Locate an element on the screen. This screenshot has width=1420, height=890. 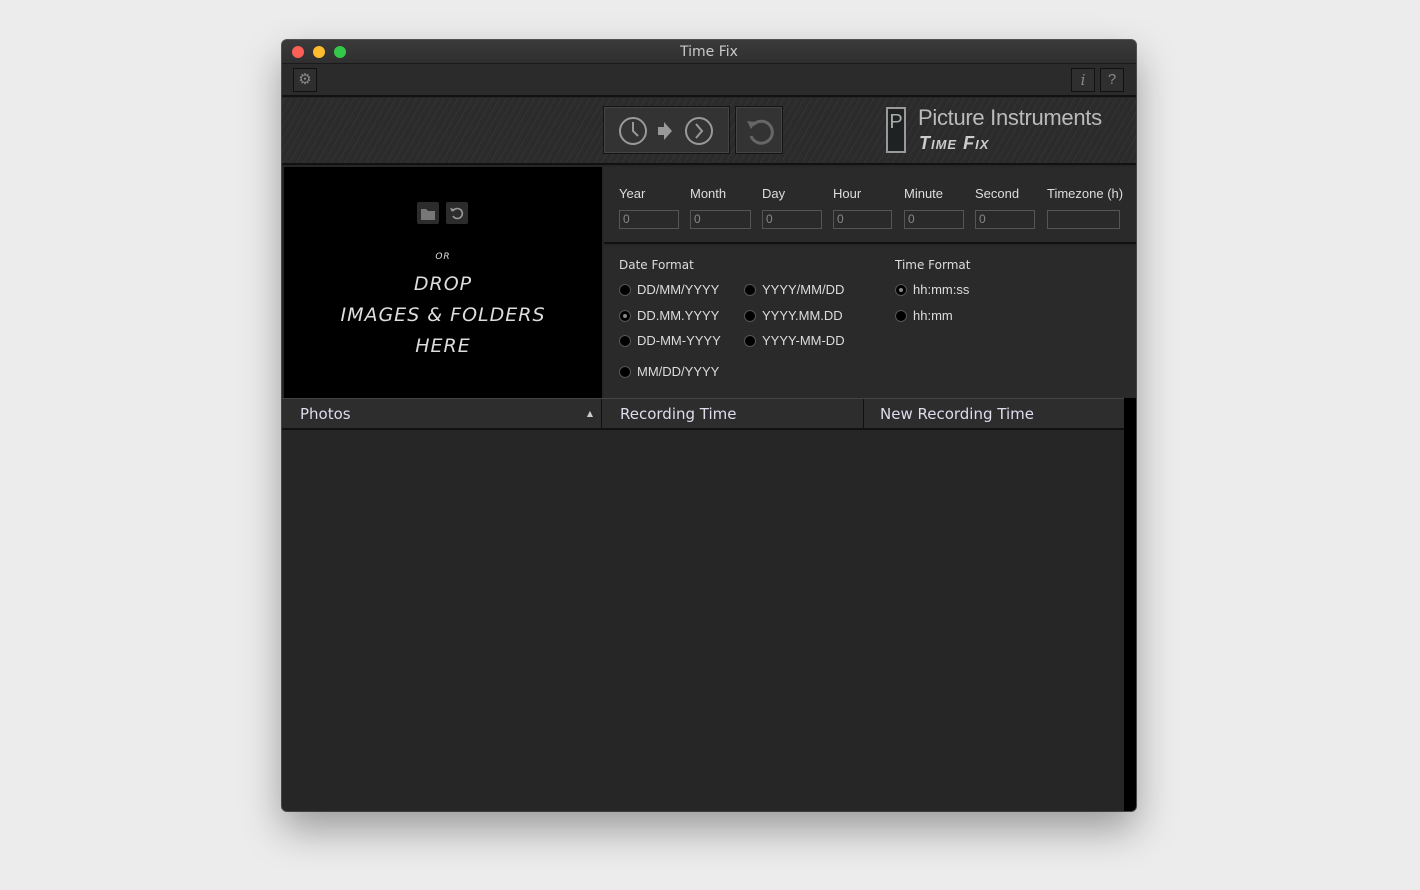
undo-button is located at coordinates (759, 130).